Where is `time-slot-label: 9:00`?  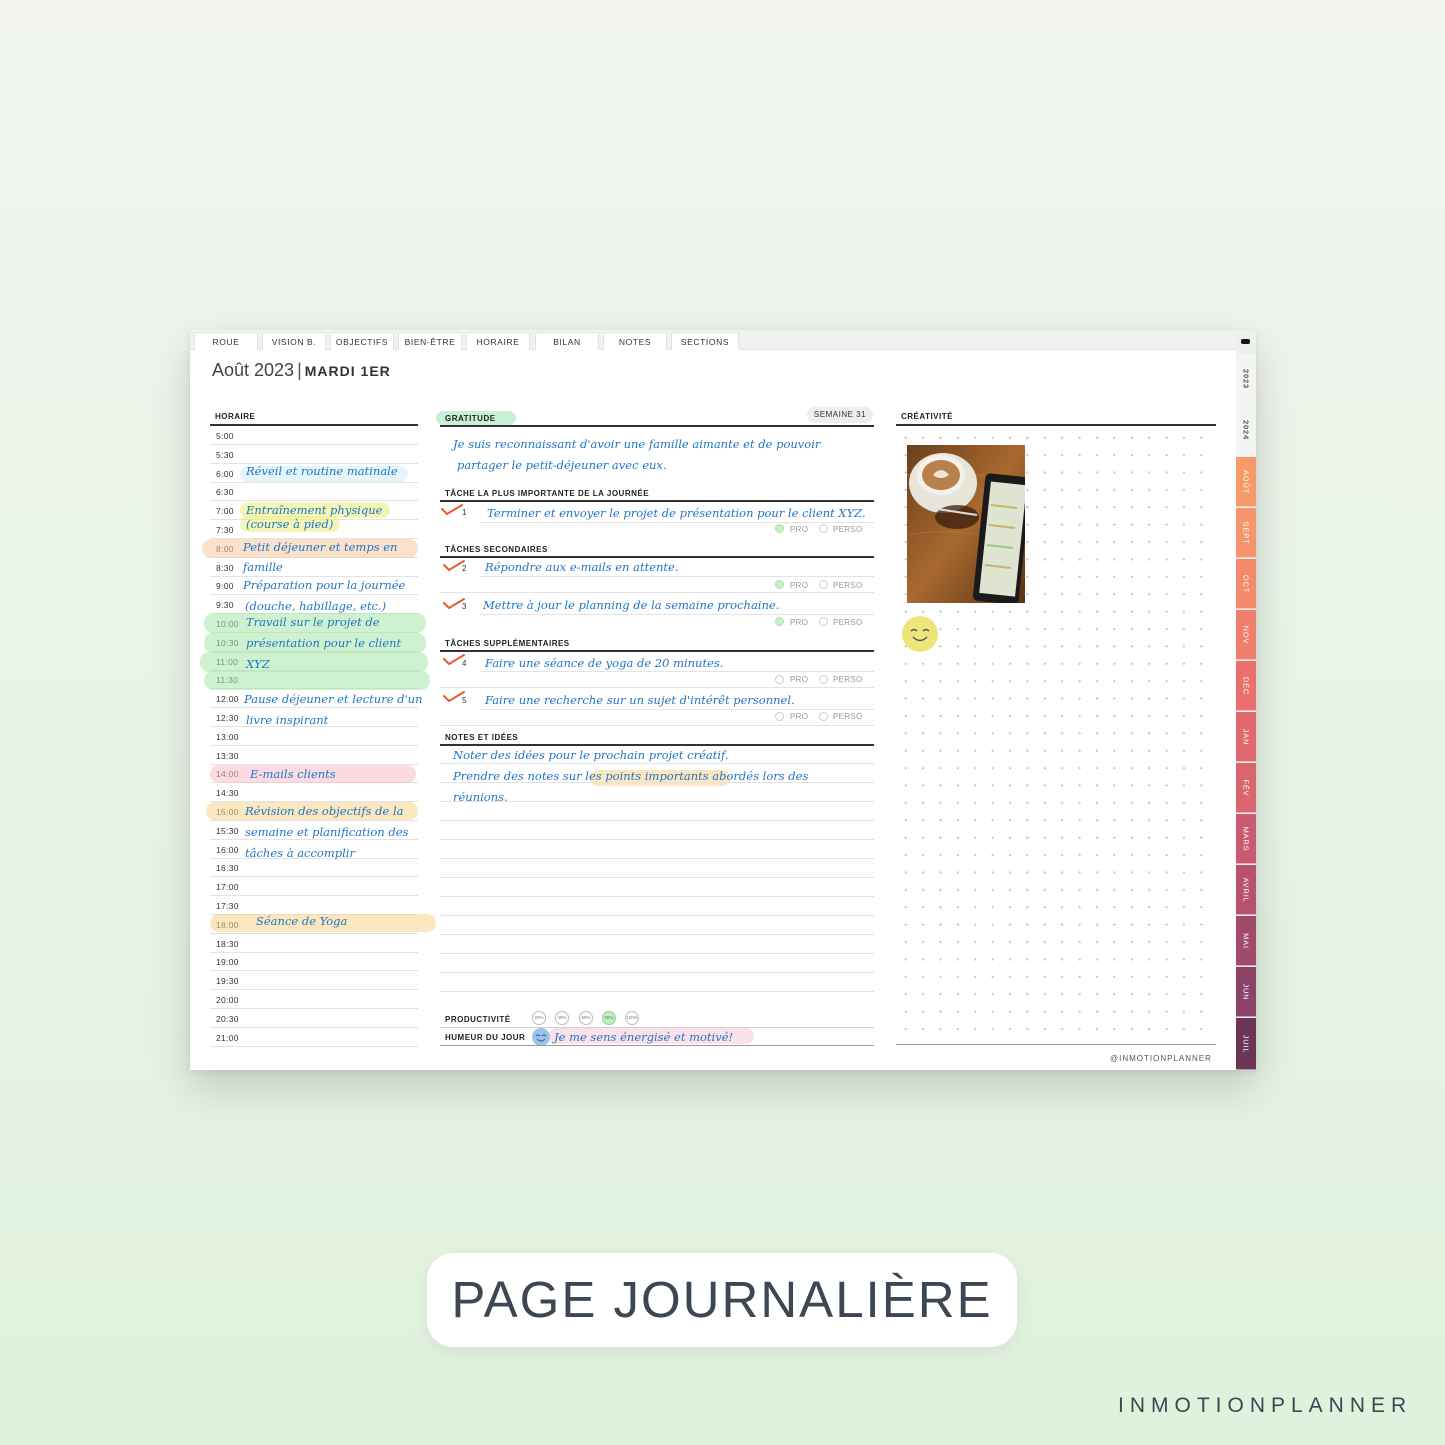 time-slot-label: 9:00 is located at coordinates (225, 586).